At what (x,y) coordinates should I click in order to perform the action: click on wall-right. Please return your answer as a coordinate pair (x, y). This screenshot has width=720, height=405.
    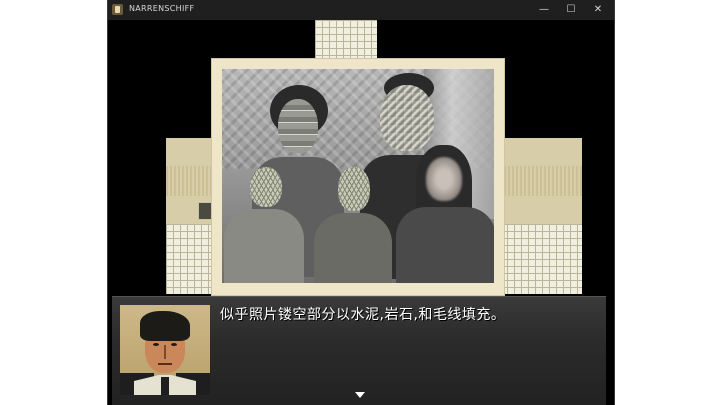
    Looking at the image, I should click on (541, 181).